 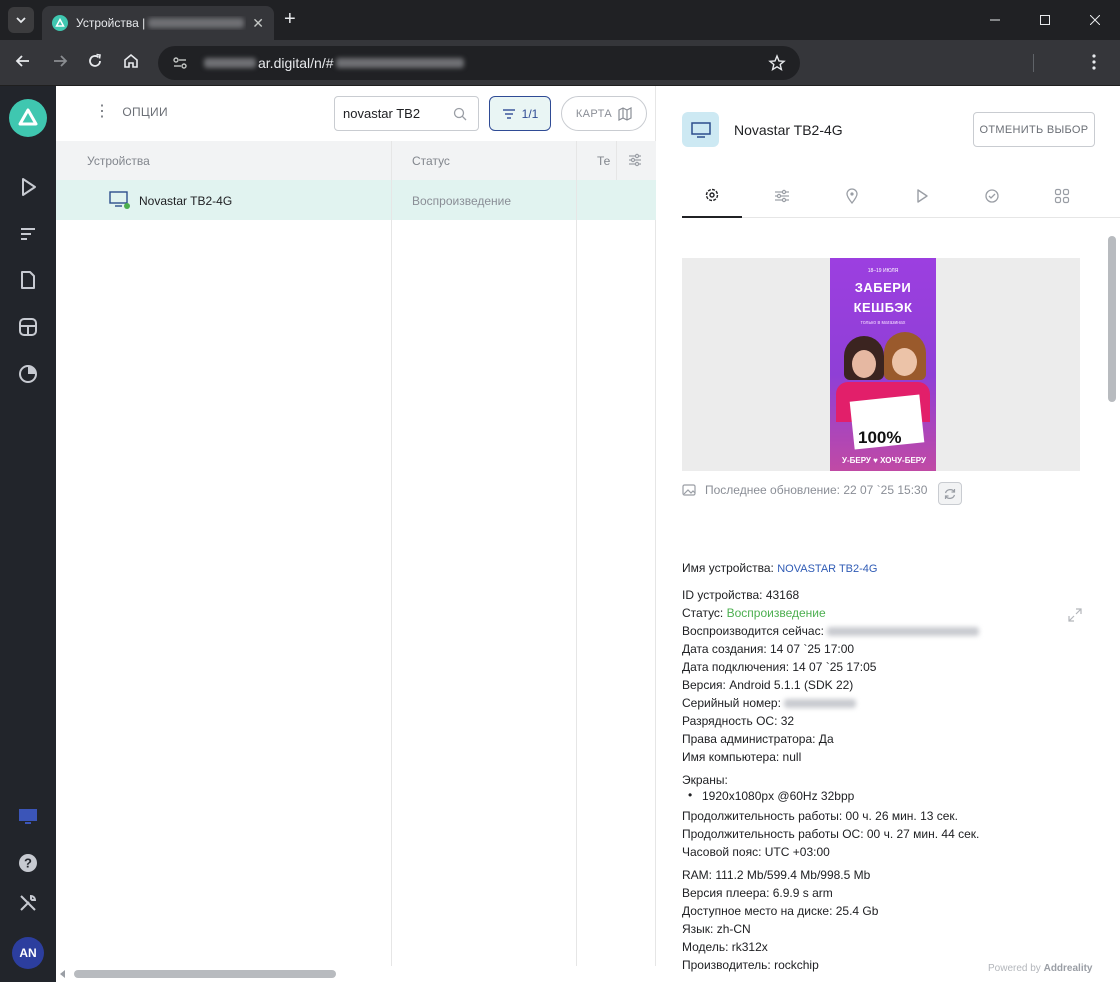 What do you see at coordinates (852, 196) in the screenshot?
I see `tab-location` at bounding box center [852, 196].